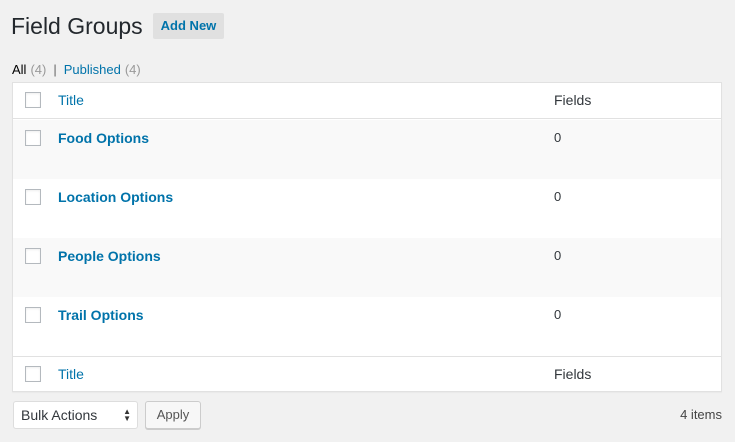  I want to click on column-fields-footer: Fields, so click(573, 374).